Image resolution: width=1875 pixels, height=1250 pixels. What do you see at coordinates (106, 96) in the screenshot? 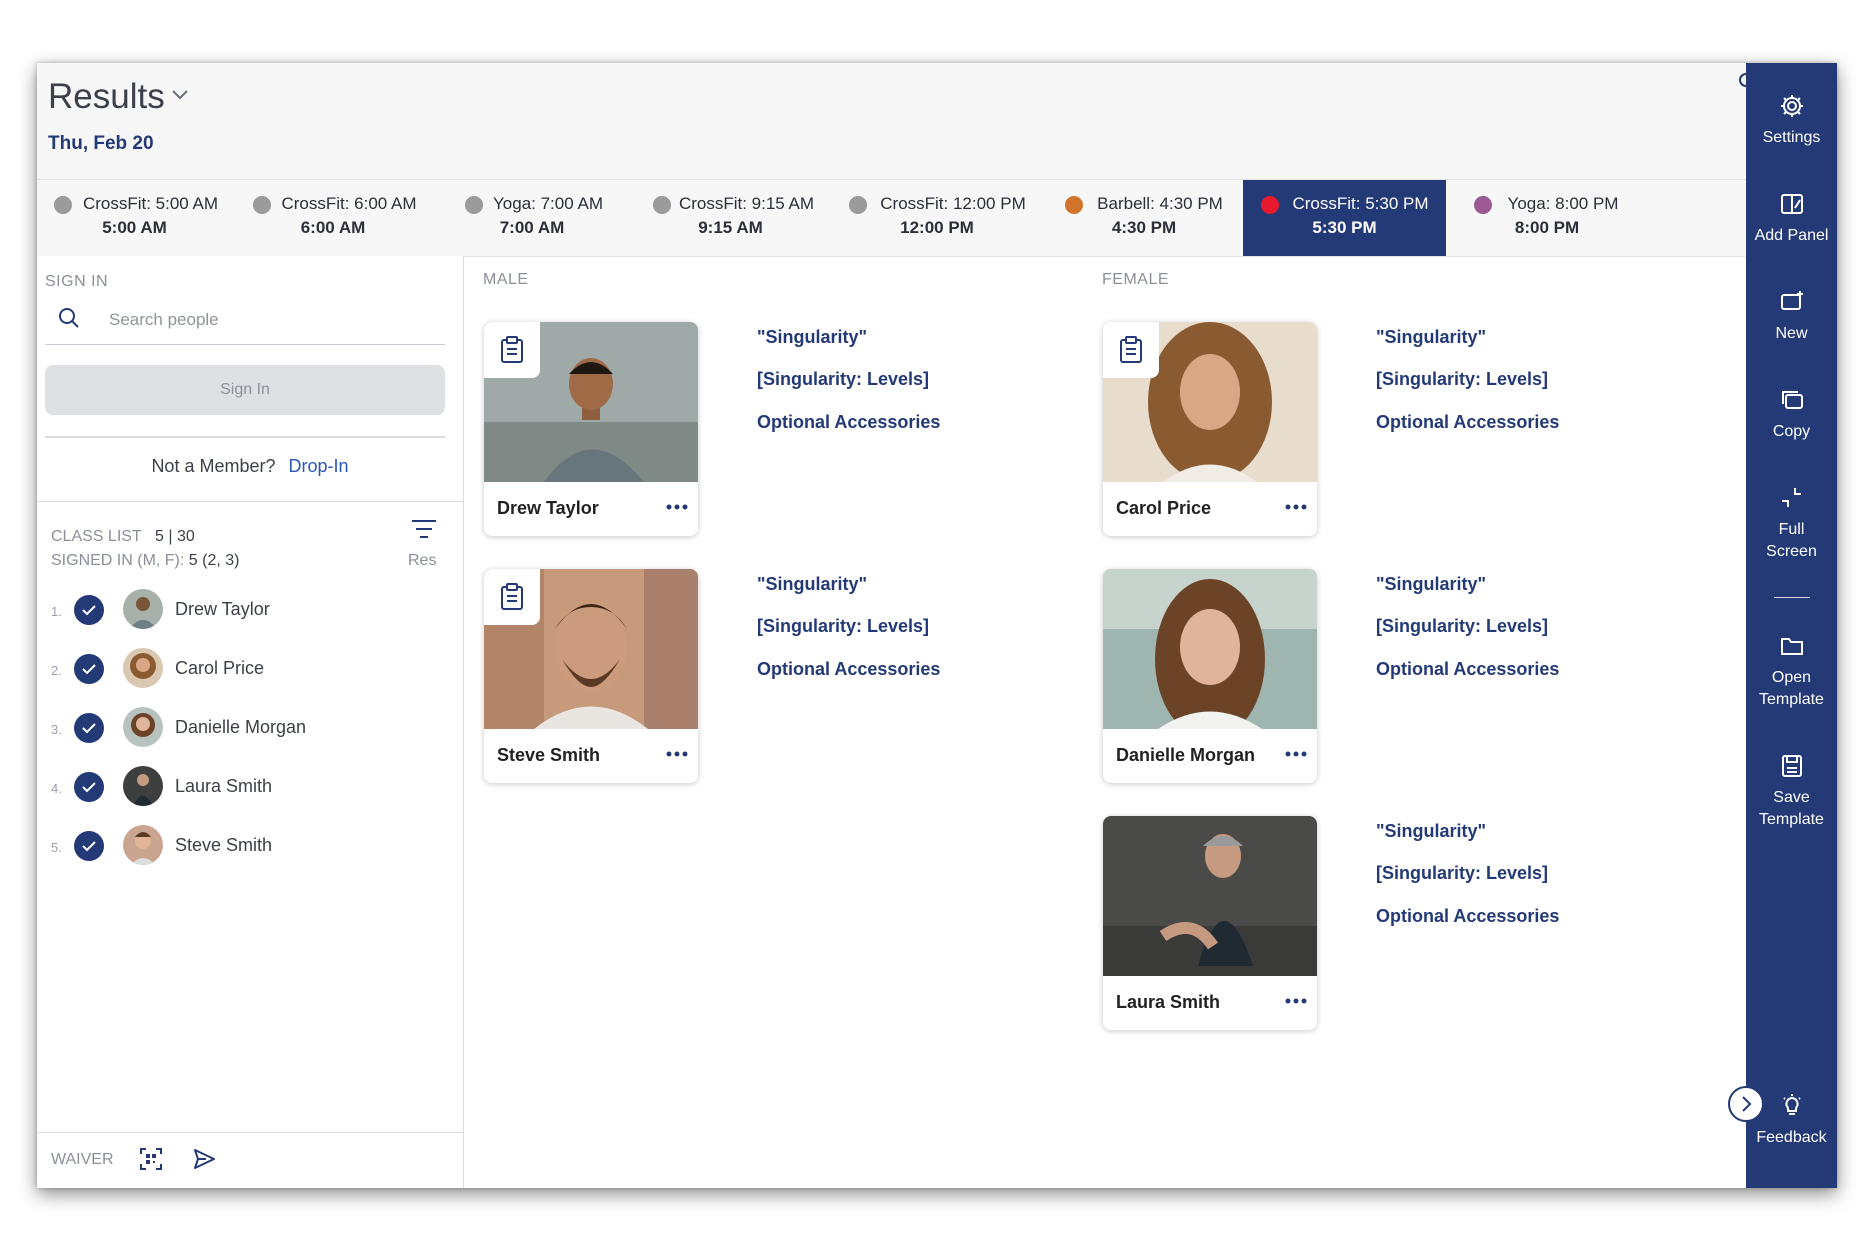
I see `page-title: Results` at bounding box center [106, 96].